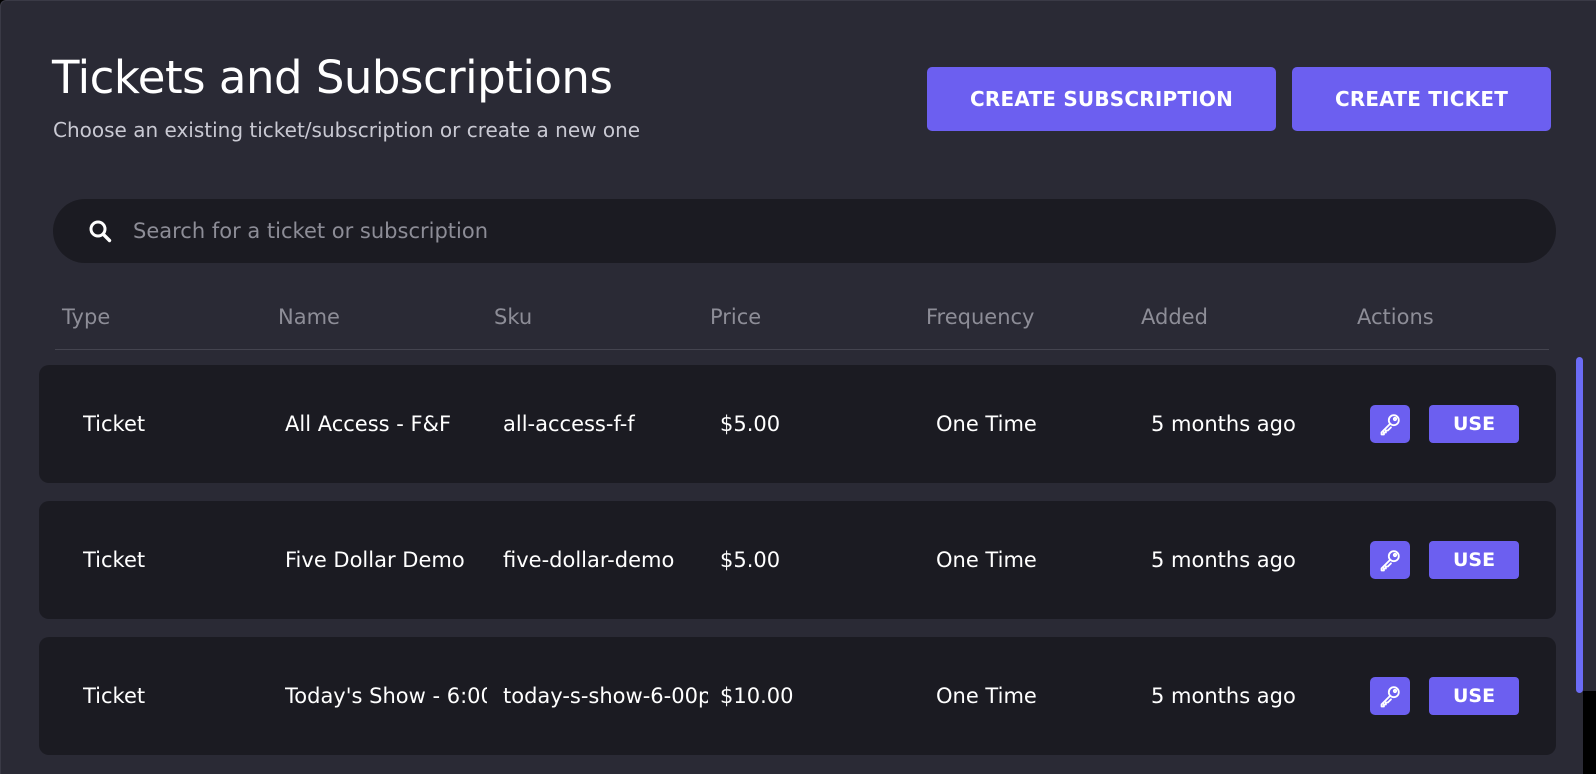 This screenshot has height=774, width=1596. What do you see at coordinates (843, 231) in the screenshot?
I see `search-input` at bounding box center [843, 231].